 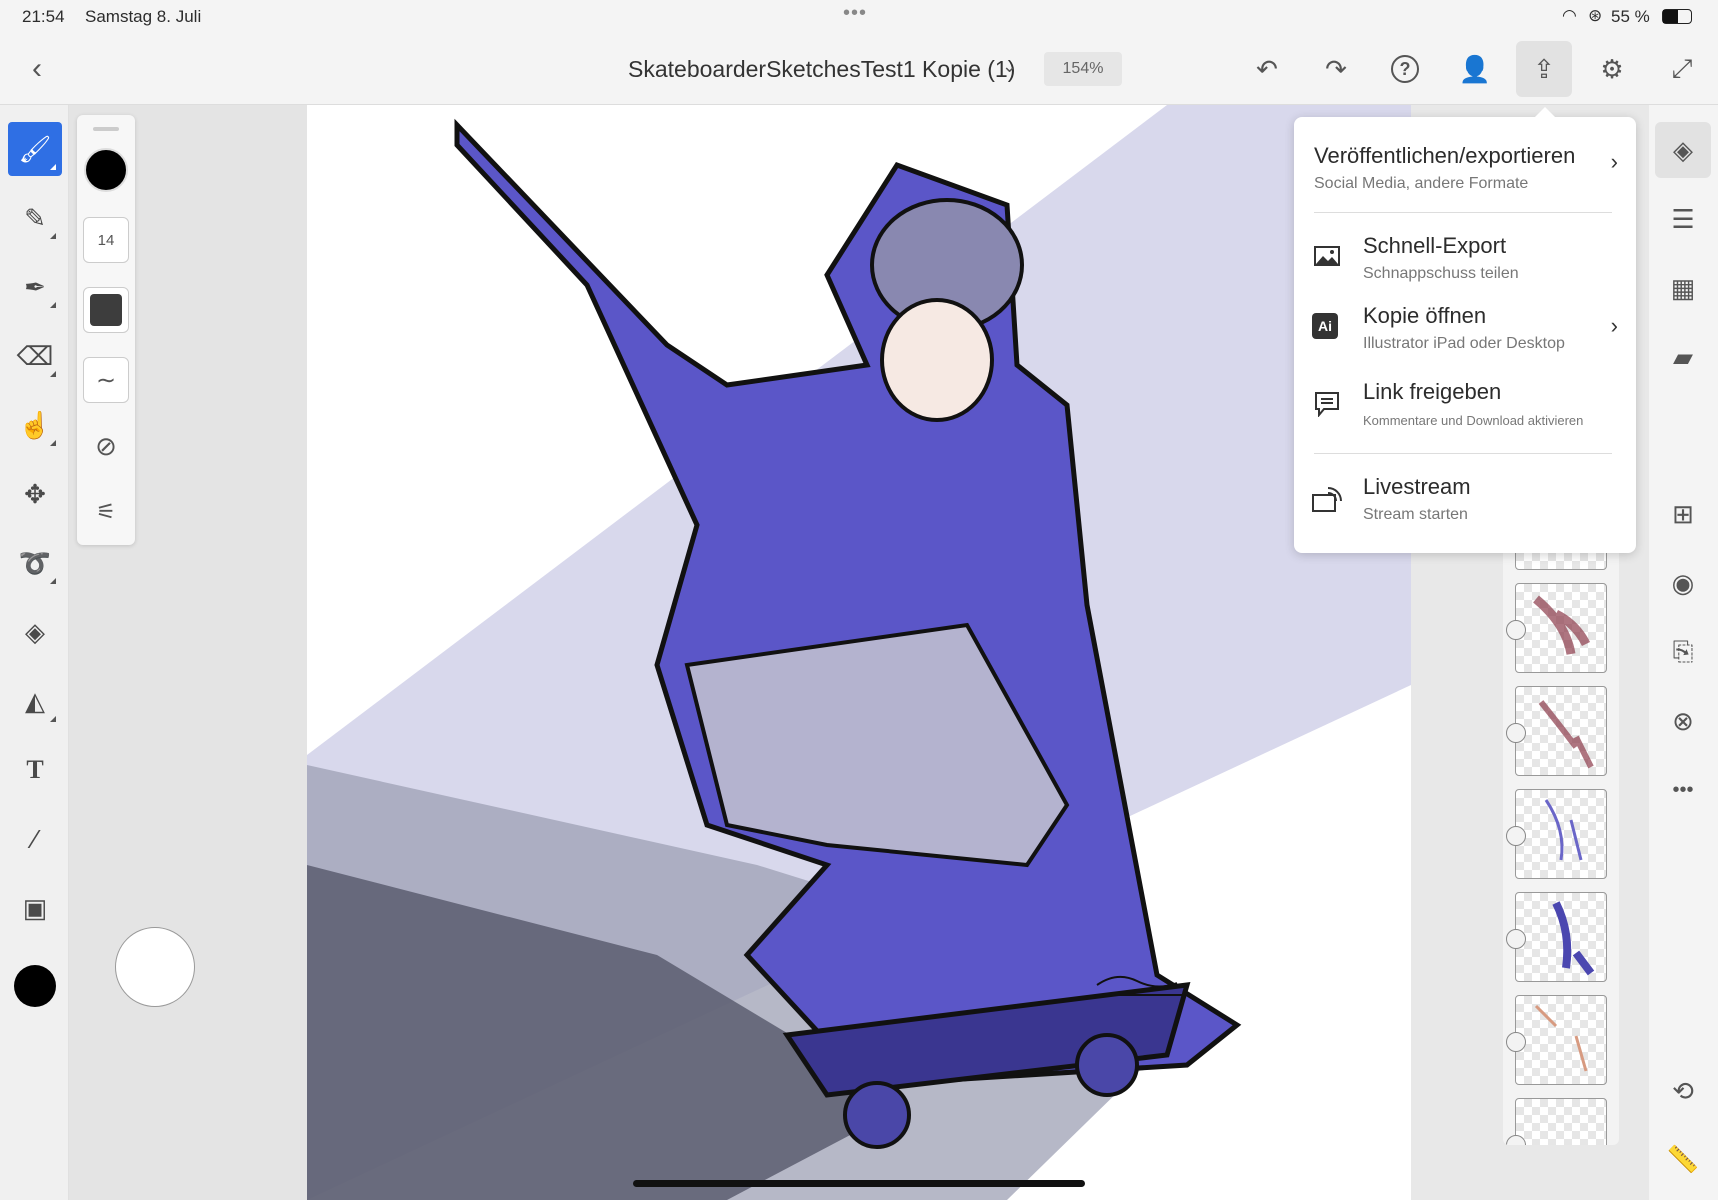 What do you see at coordinates (1425, 315) in the screenshot?
I see `menu-item-title: Kopie öffnen` at bounding box center [1425, 315].